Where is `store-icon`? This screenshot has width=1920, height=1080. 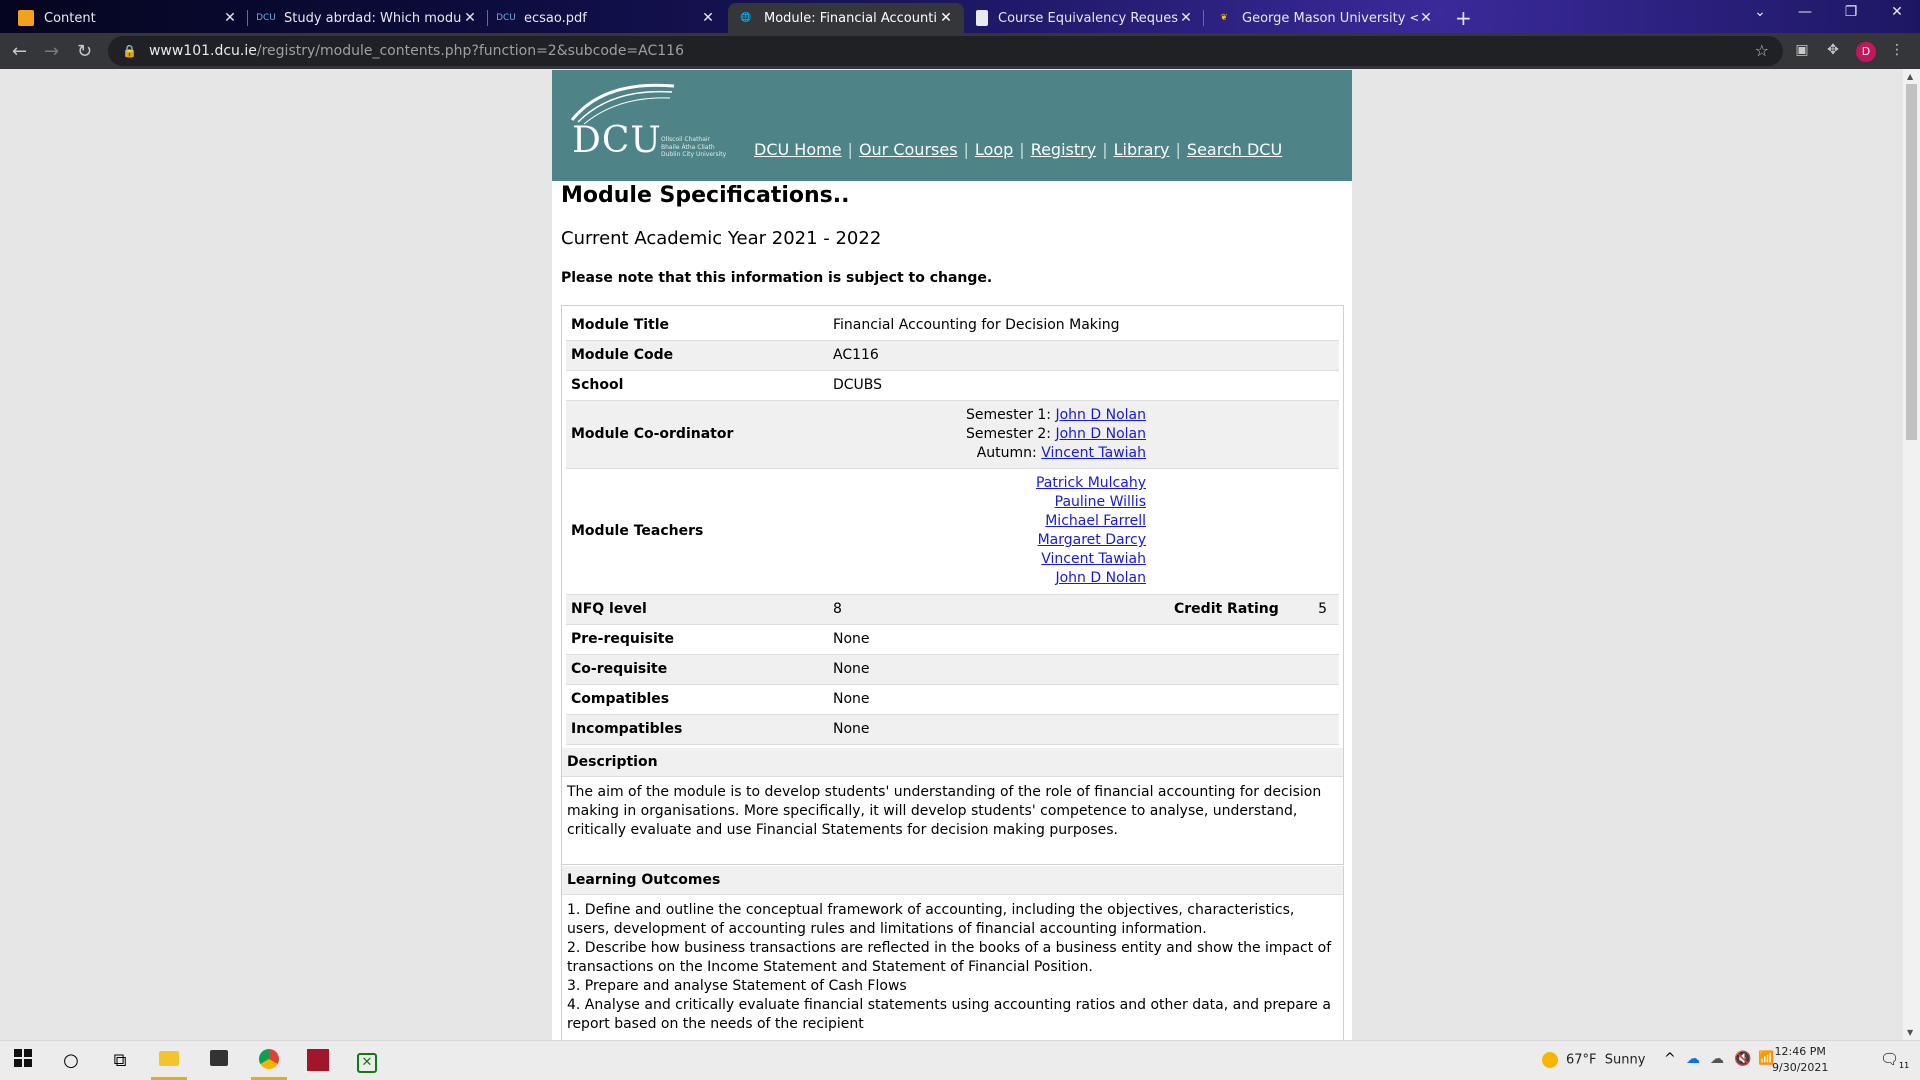 store-icon is located at coordinates (219, 1061).